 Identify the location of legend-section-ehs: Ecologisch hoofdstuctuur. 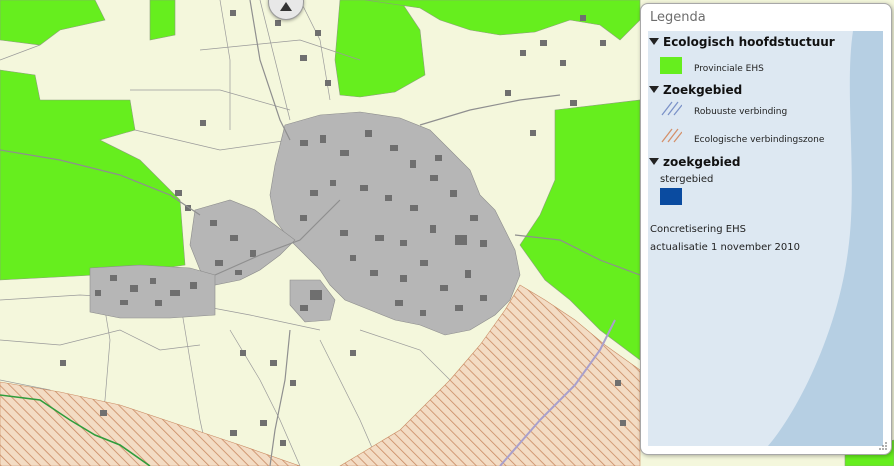
(742, 42).